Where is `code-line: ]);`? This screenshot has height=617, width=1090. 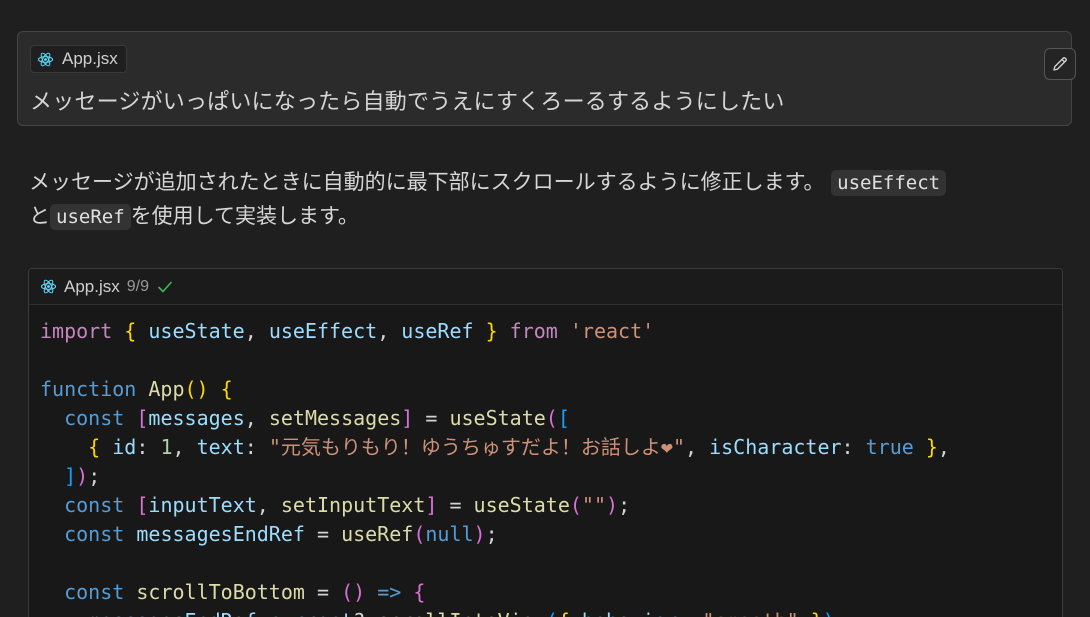
code-line: ]); is located at coordinates (495, 476).